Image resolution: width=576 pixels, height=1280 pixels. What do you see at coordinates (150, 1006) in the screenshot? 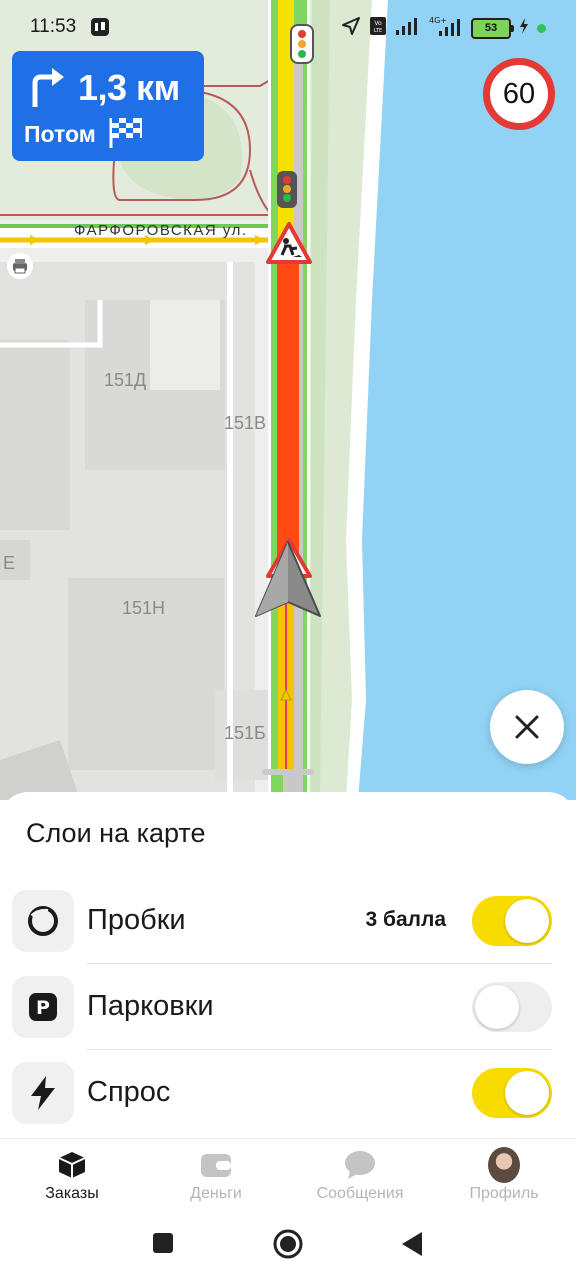
I see `layer-label: Парковки` at bounding box center [150, 1006].